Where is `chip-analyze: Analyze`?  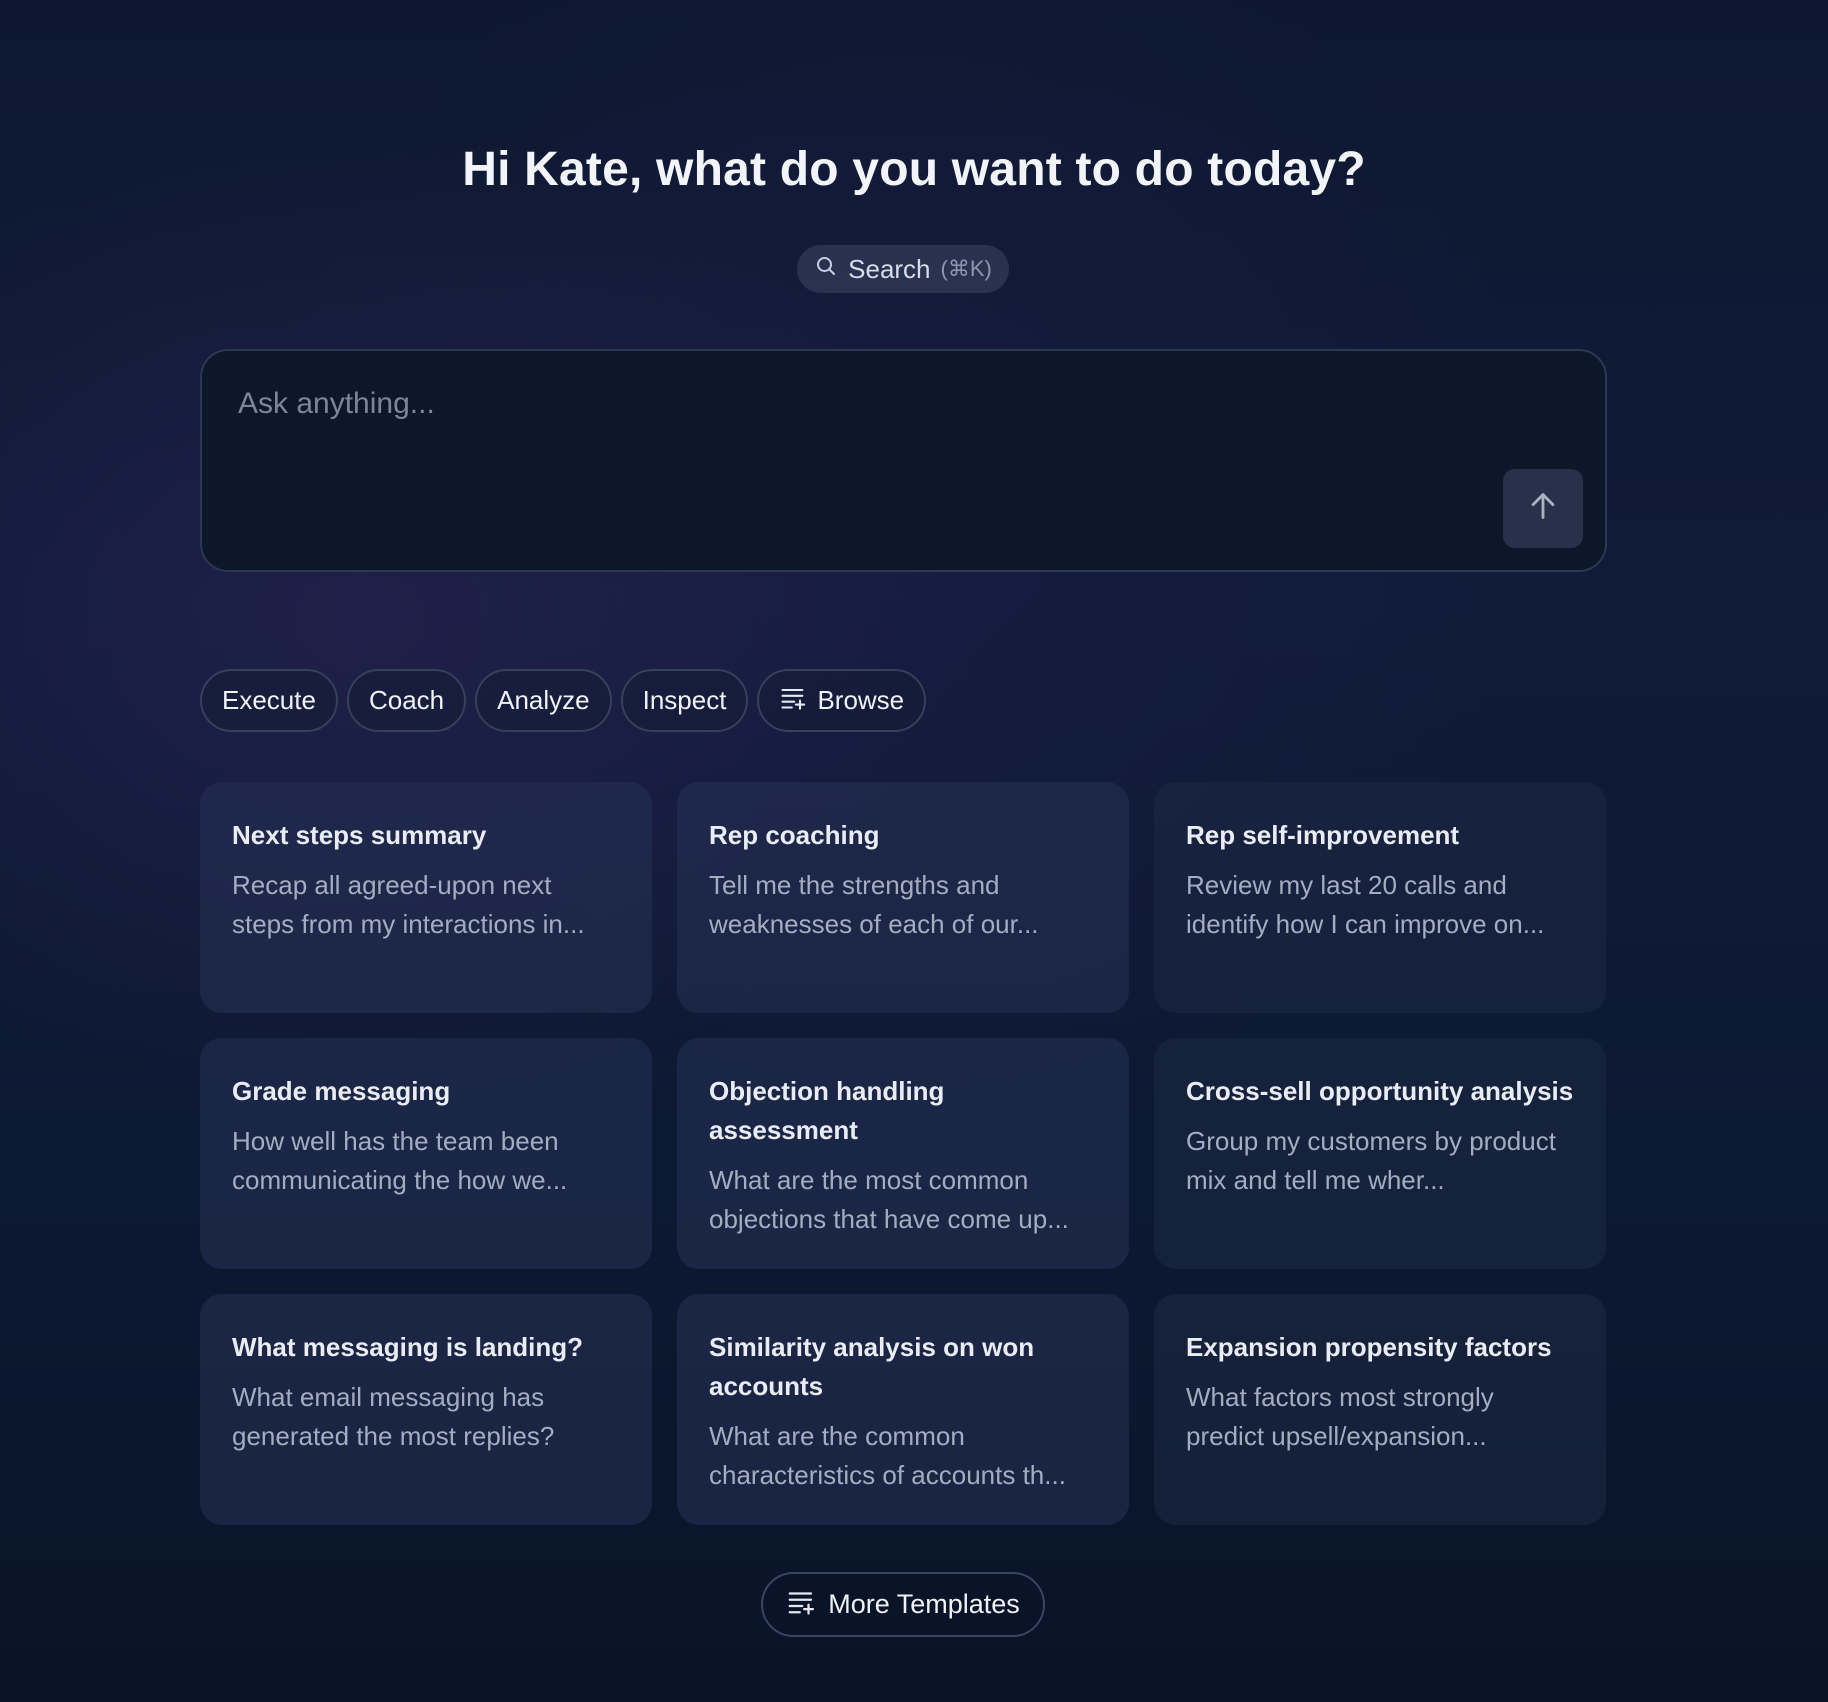
chip-analyze: Analyze is located at coordinates (543, 700).